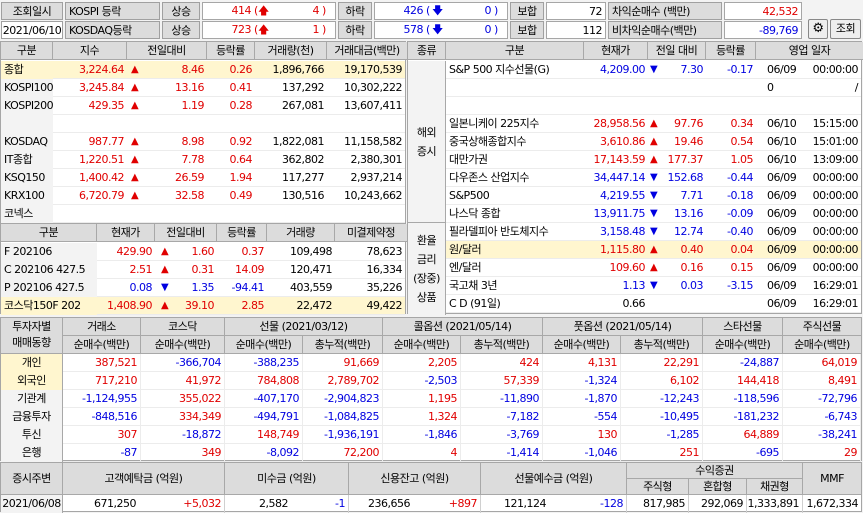 The image size is (863, 513). I want to click on investor-value: -407,170, so click(264, 399).